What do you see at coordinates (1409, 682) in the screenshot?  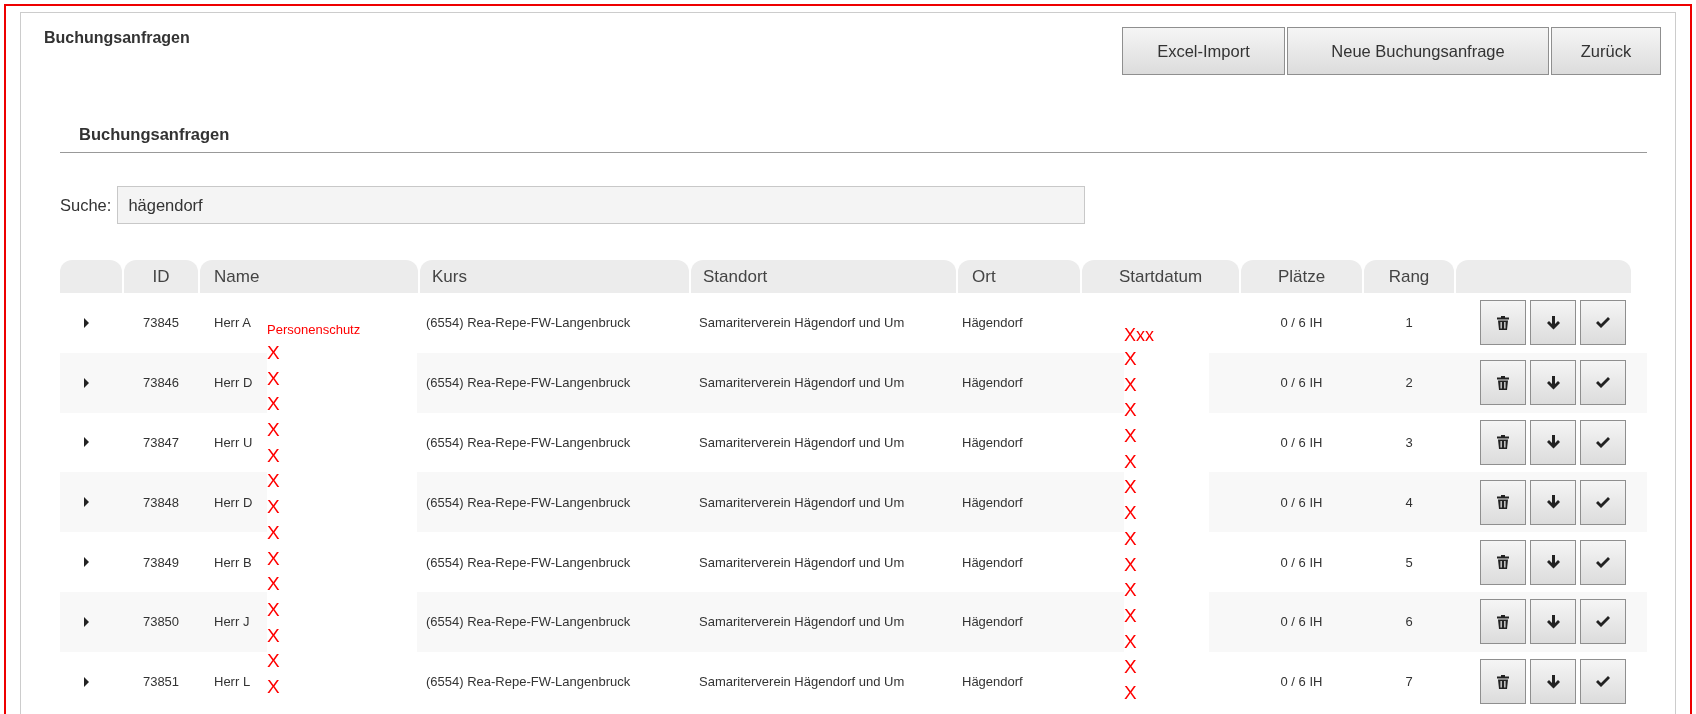 I see `table-cell: 7` at bounding box center [1409, 682].